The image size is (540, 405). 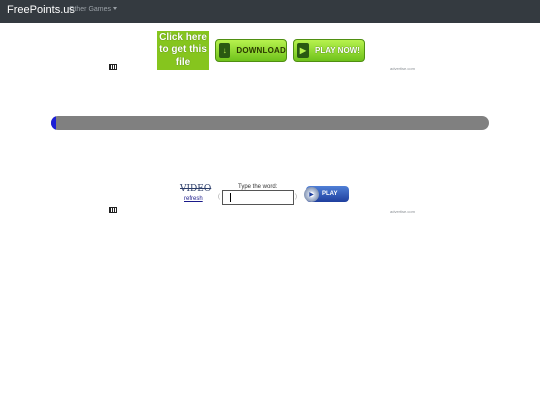 I want to click on refresh-link: refresh, so click(x=193, y=199).